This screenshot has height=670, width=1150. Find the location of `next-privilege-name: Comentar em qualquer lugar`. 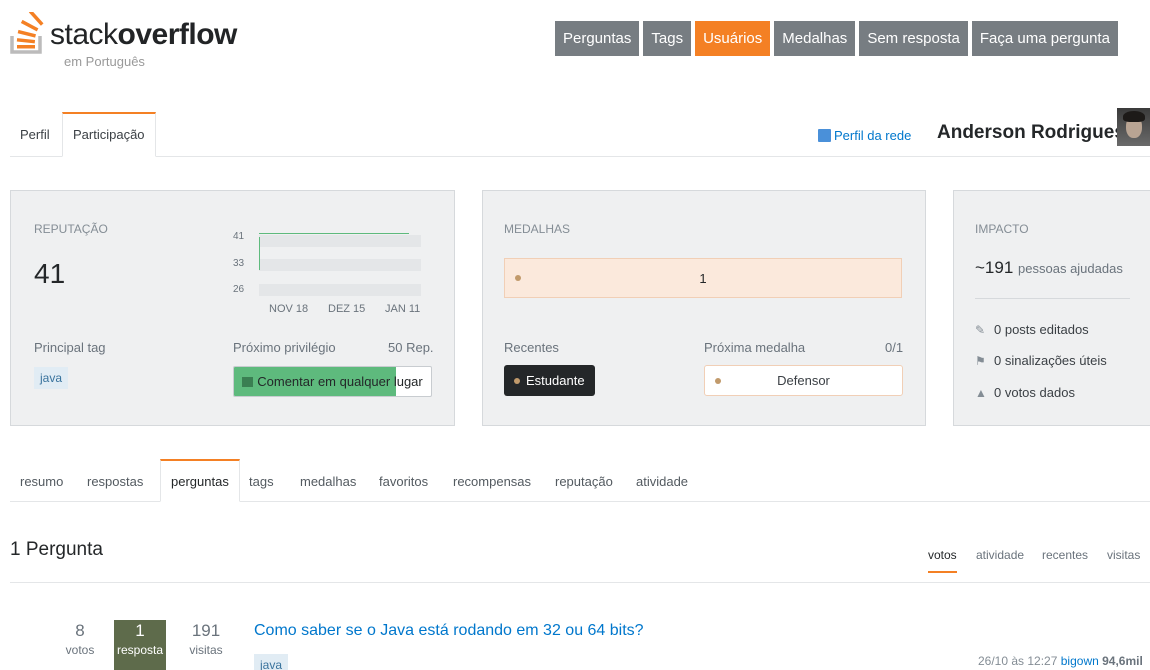

next-privilege-name: Comentar em qualquer lugar is located at coordinates (340, 381).